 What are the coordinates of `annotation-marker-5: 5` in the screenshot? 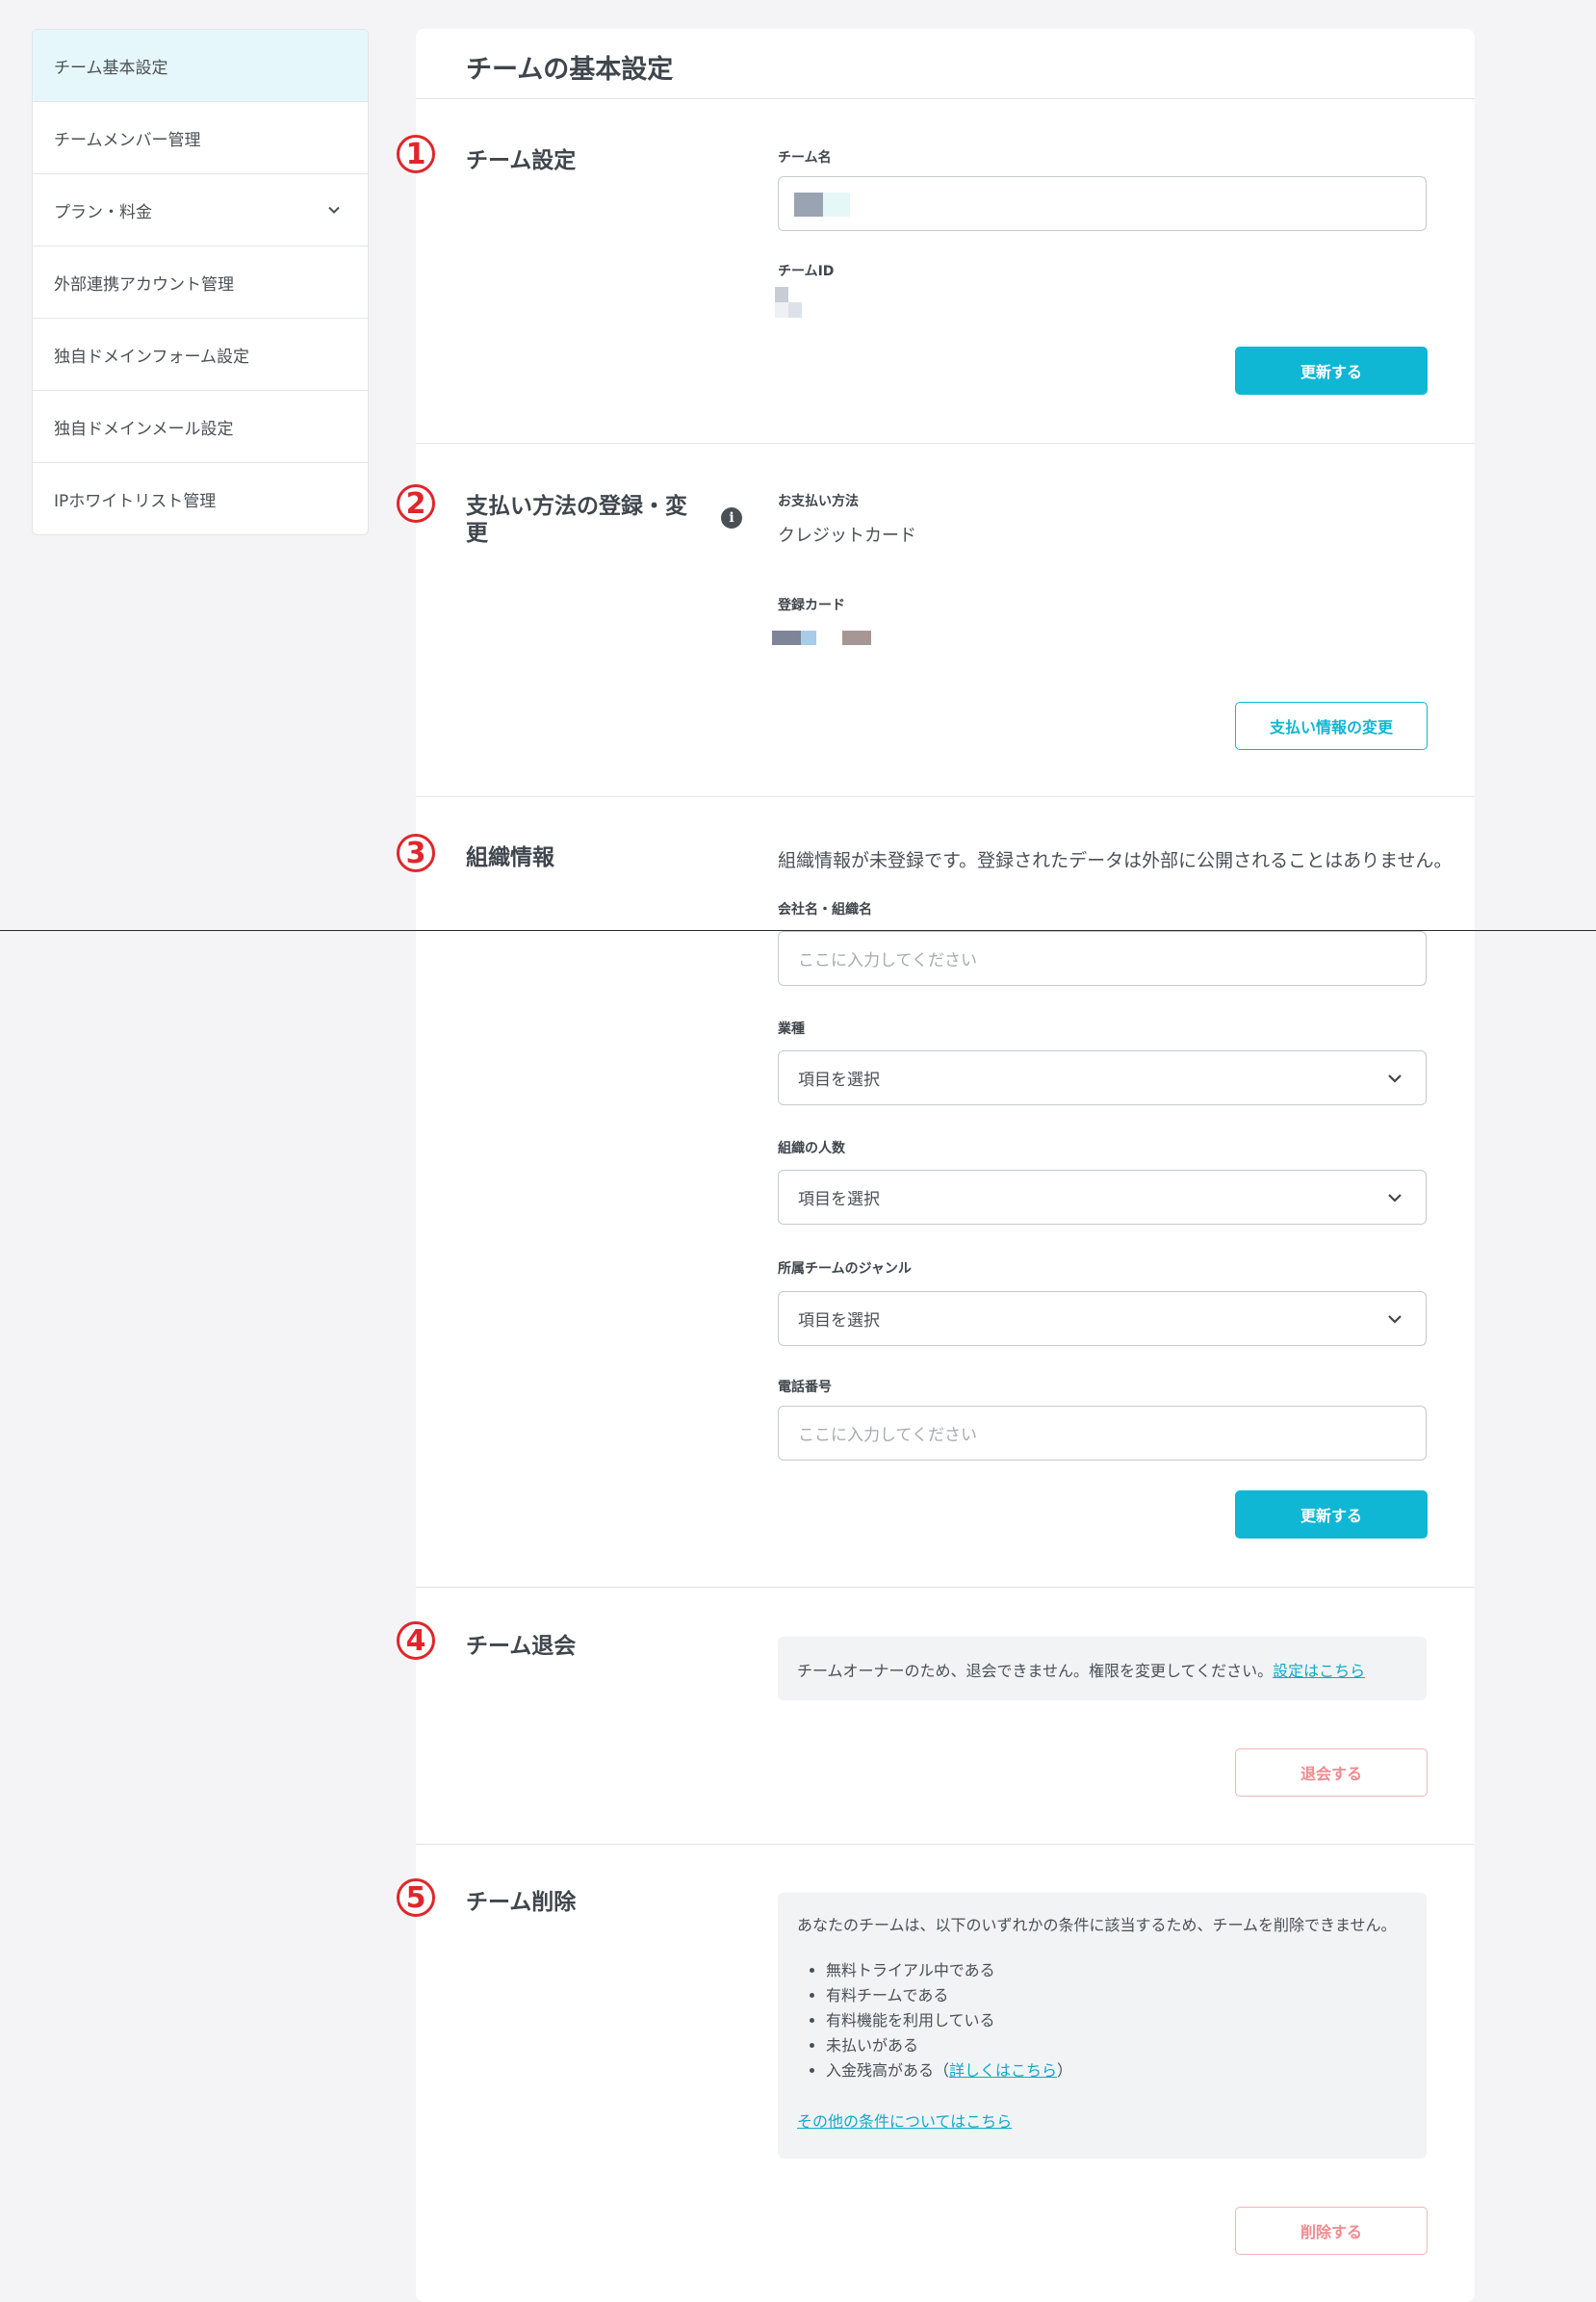 It's located at (416, 1897).